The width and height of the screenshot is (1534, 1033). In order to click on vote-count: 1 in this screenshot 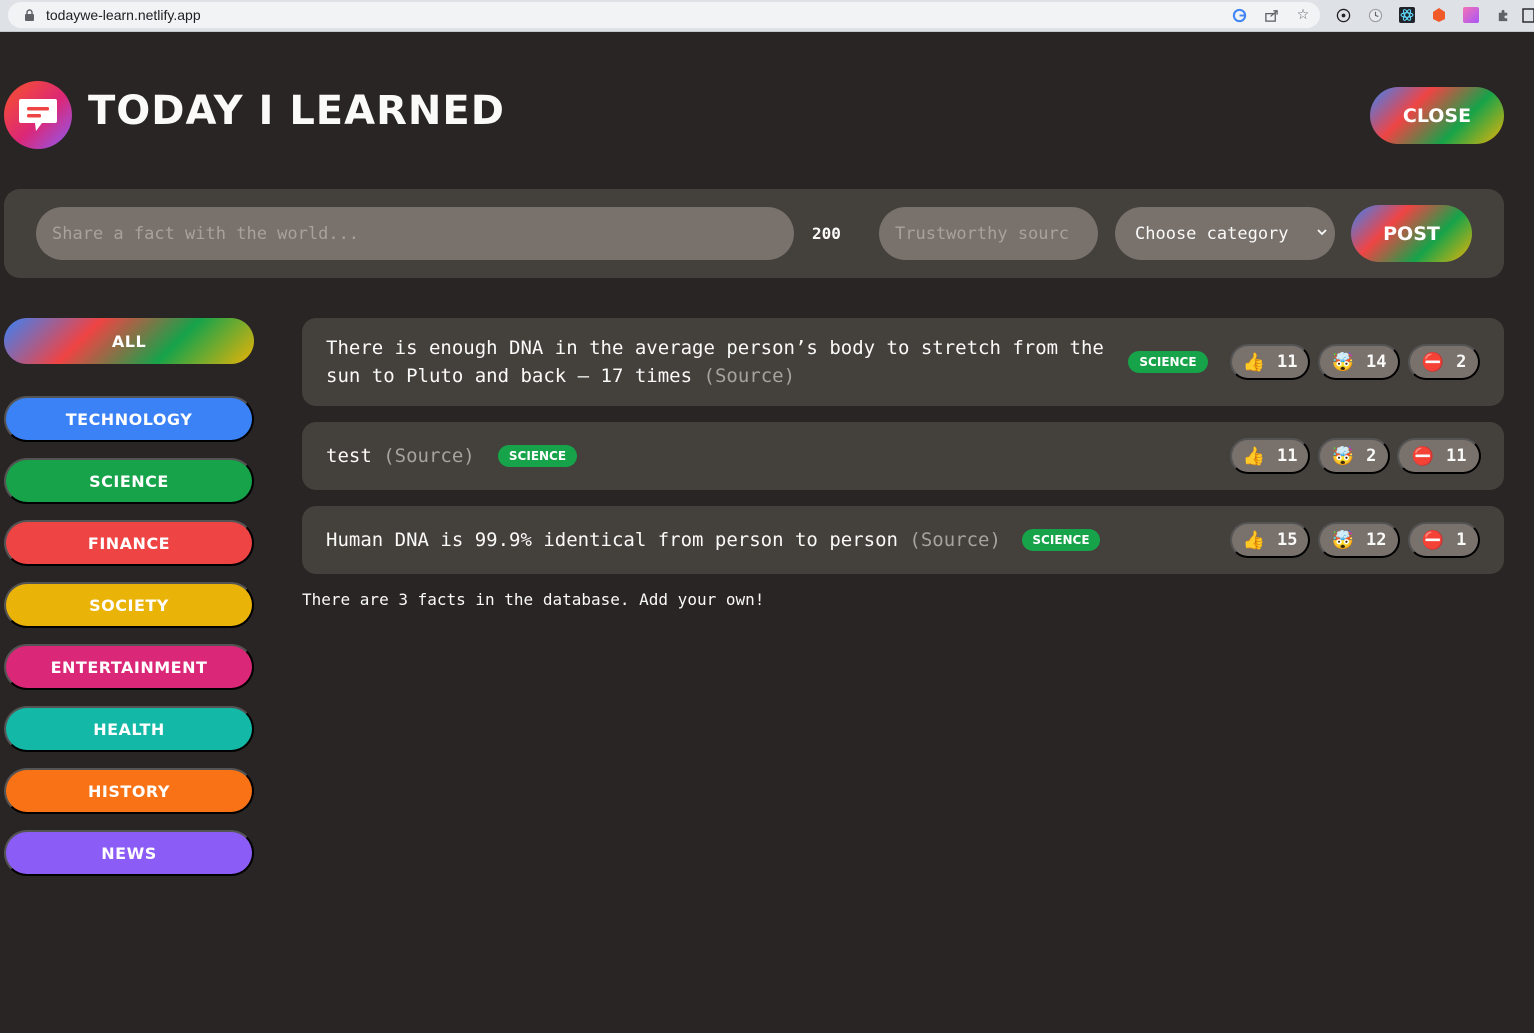, I will do `click(1461, 540)`.